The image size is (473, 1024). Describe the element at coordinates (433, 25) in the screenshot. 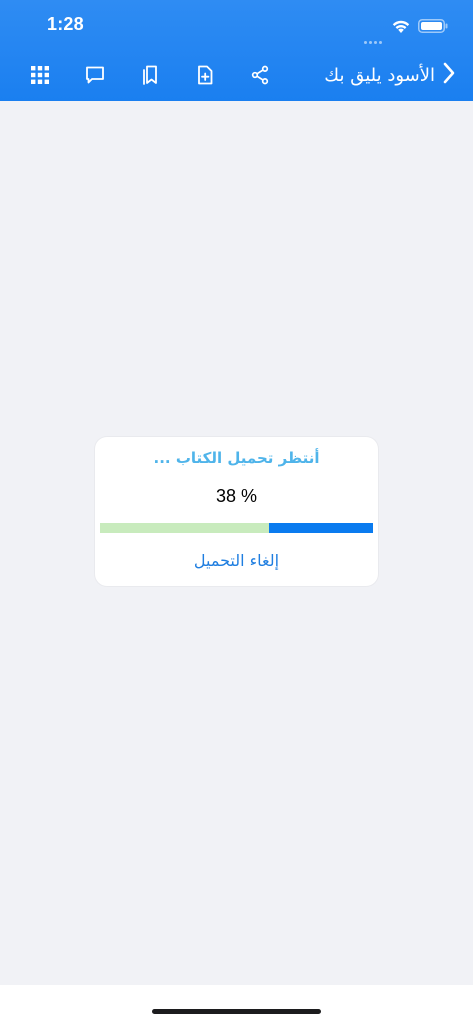

I see `battery-icon` at that location.